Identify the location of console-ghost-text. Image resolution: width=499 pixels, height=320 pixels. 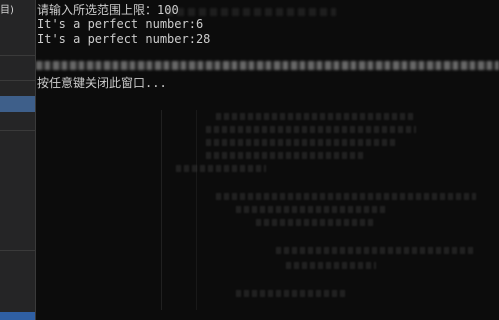
(251, 12).